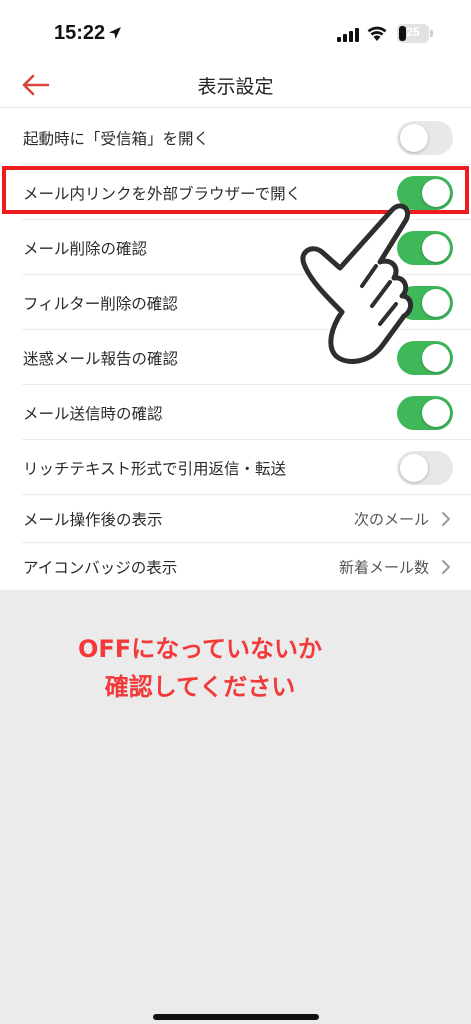 Image resolution: width=471 pixels, height=1024 pixels. I want to click on toggle-filter-delete-confirm, so click(425, 302).